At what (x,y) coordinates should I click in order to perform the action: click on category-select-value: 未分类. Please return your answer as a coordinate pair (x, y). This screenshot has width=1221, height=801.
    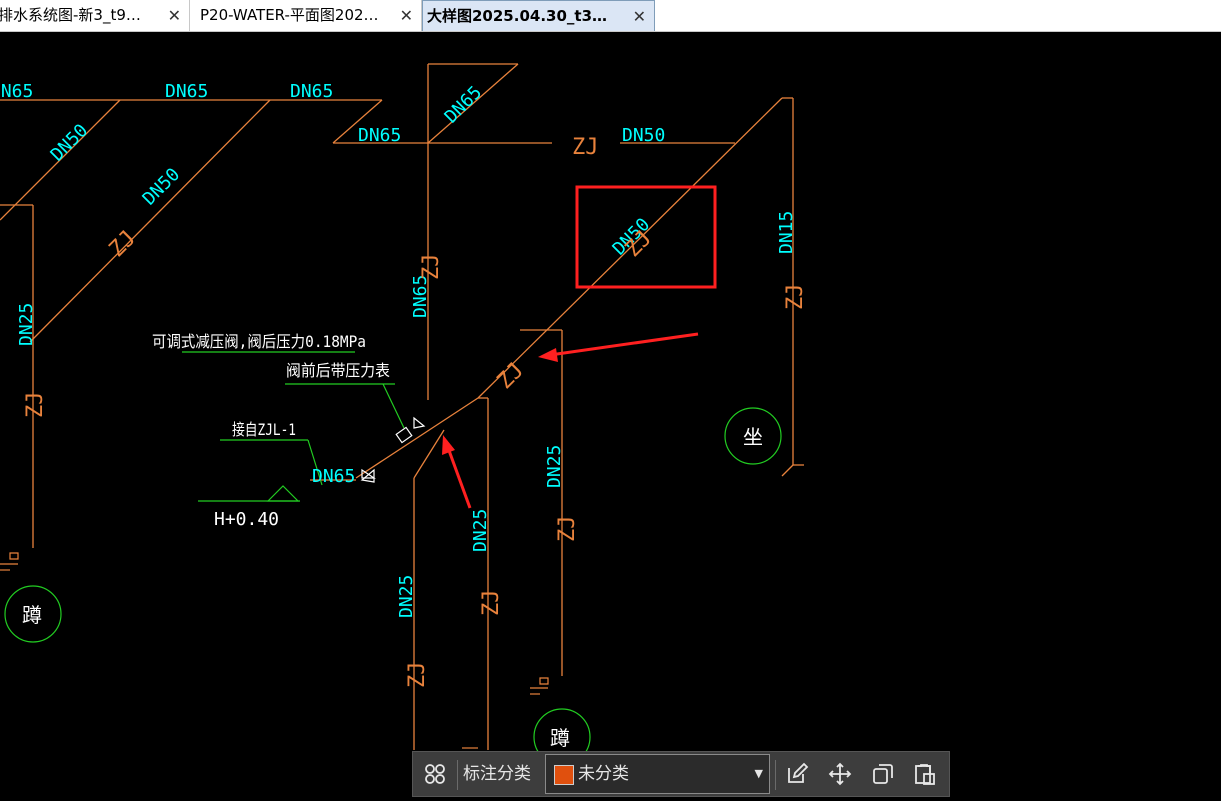
    Looking at the image, I should click on (603, 774).